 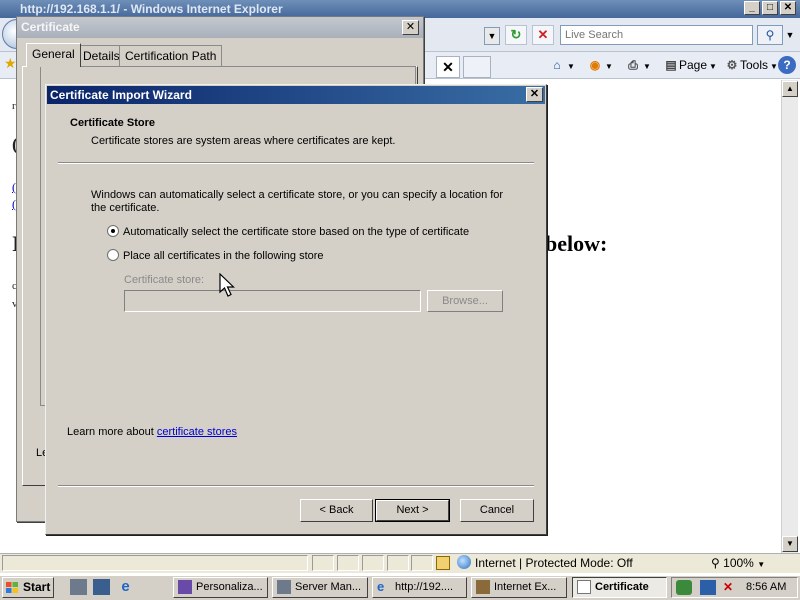 What do you see at coordinates (671, 65) in the screenshot?
I see `page-icon: ▤` at bounding box center [671, 65].